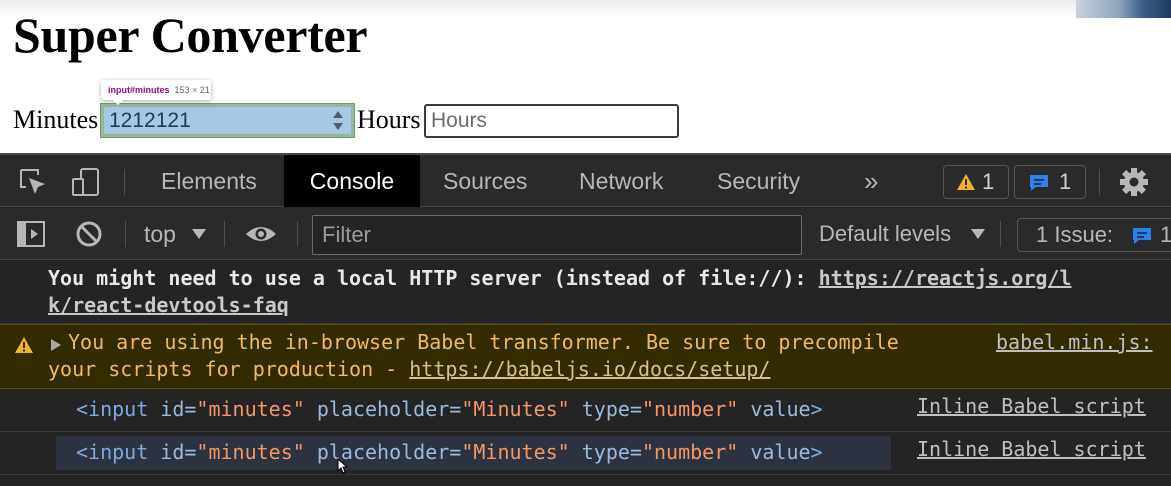 This screenshot has height=486, width=1171. I want to click on mouse-cursor-icon, so click(342, 466).